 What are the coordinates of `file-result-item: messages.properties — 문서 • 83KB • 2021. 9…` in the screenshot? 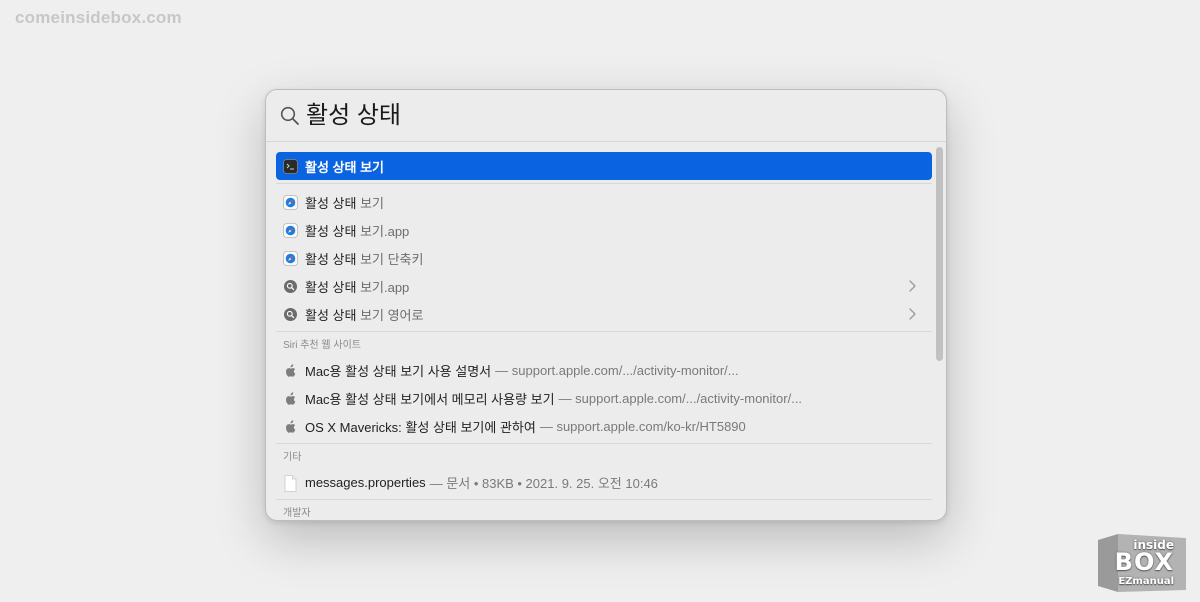 It's located at (604, 482).